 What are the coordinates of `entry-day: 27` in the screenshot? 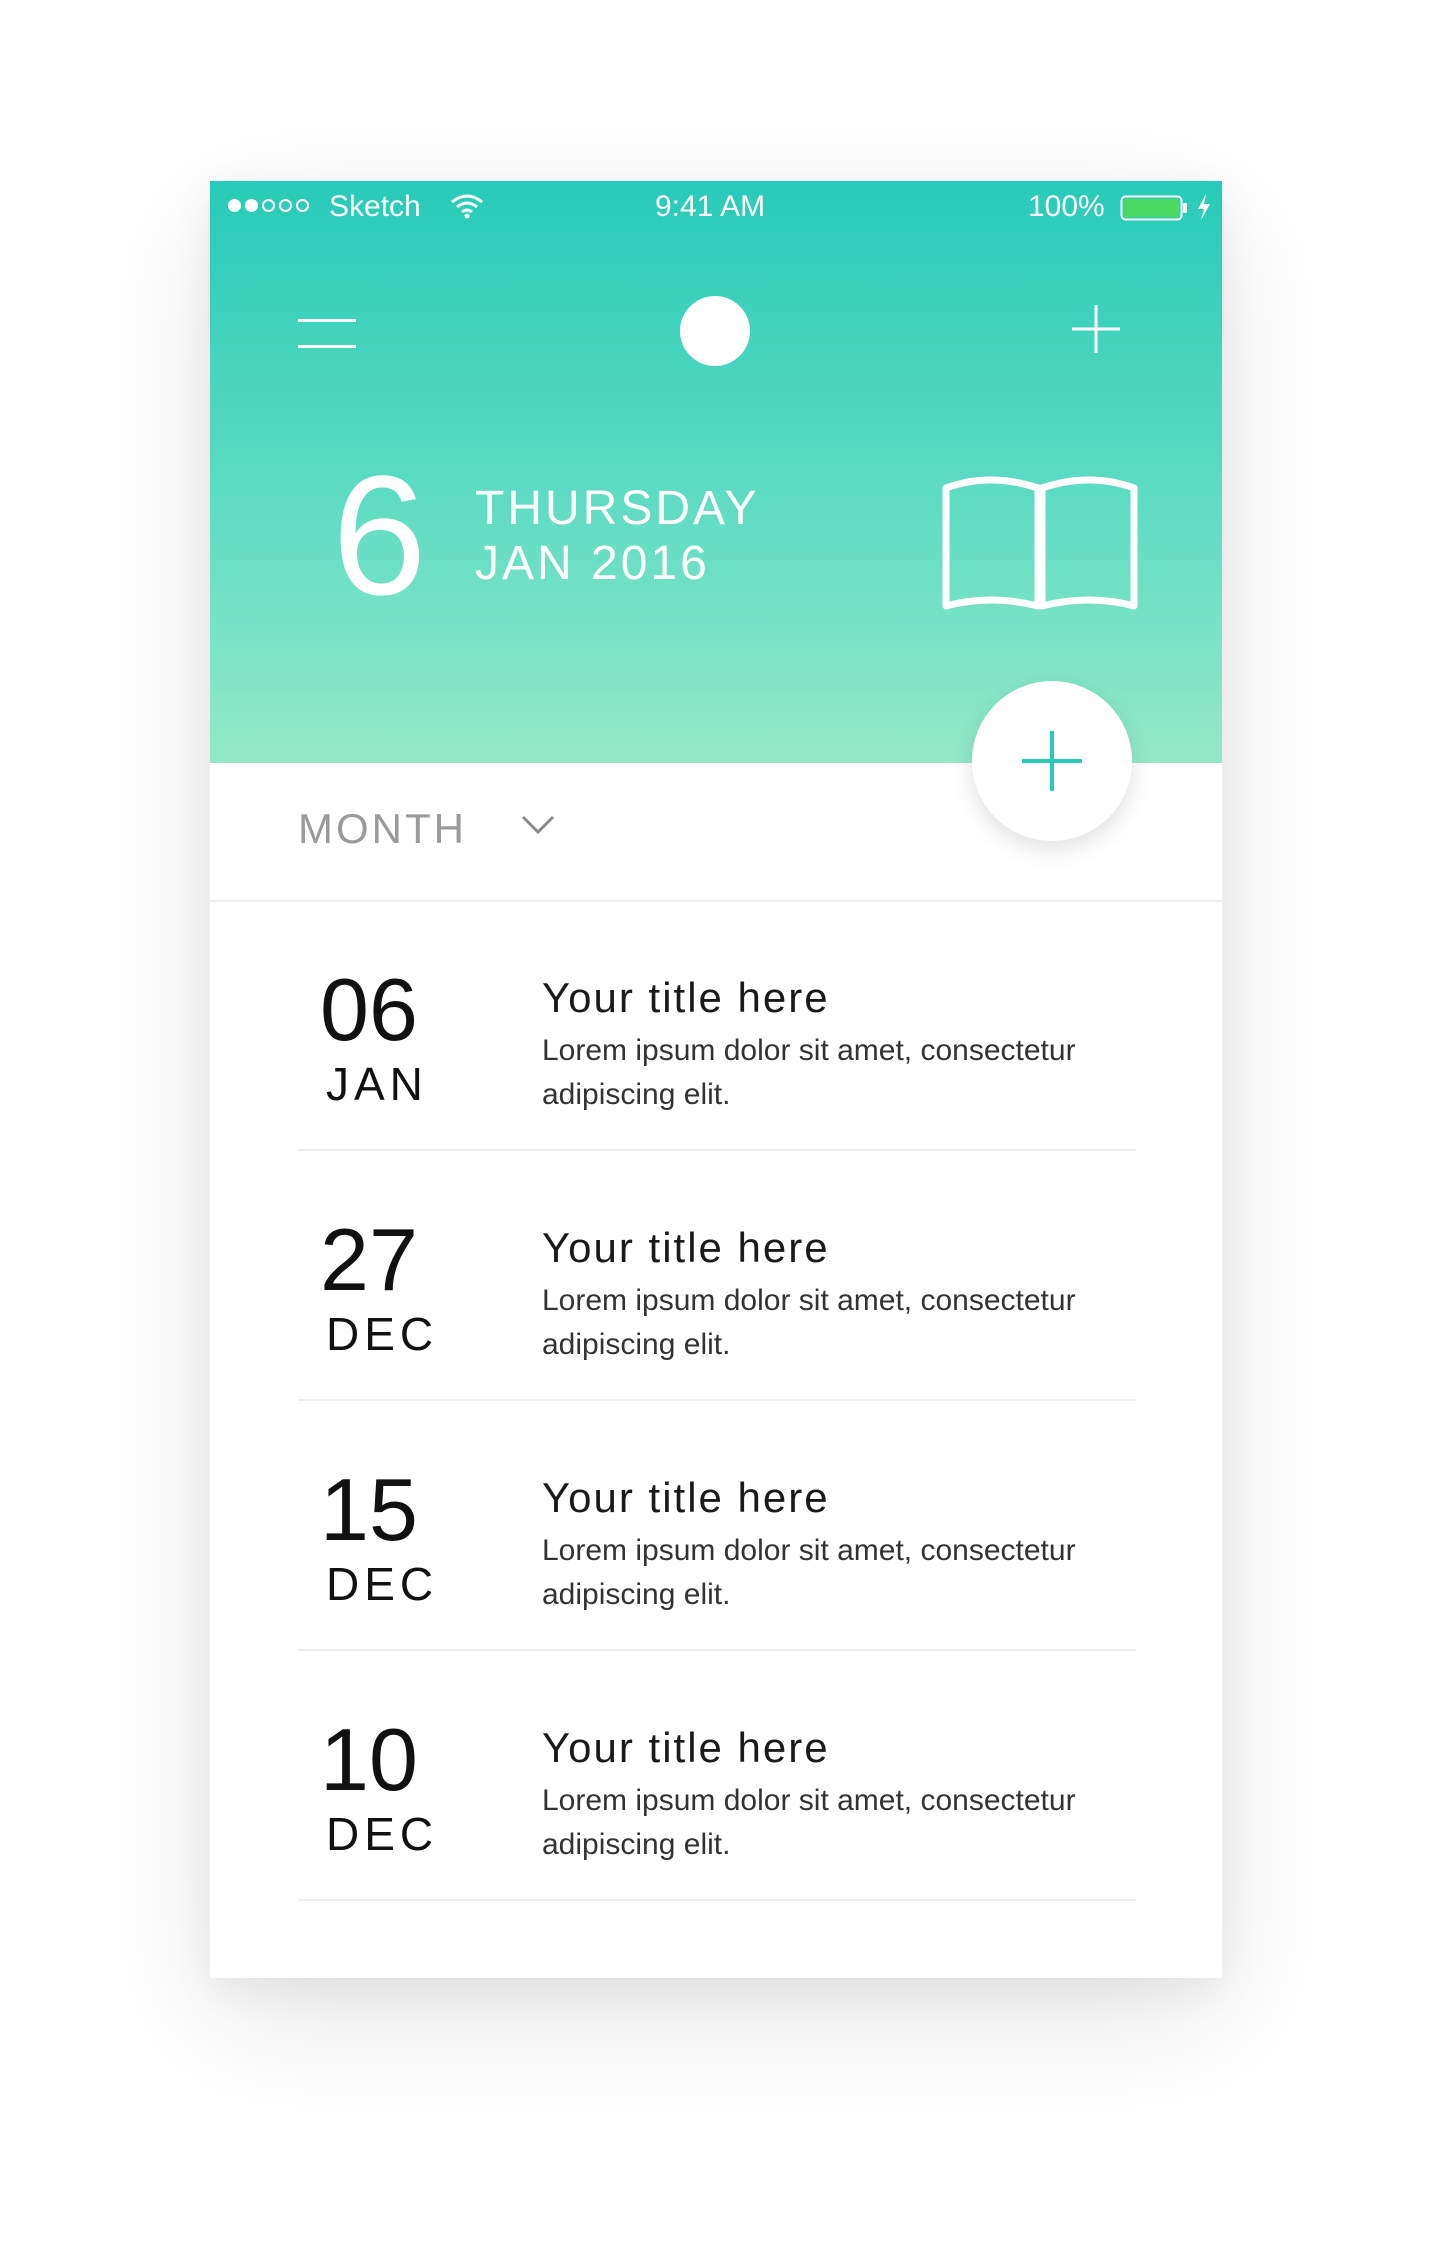 It's located at (369, 1259).